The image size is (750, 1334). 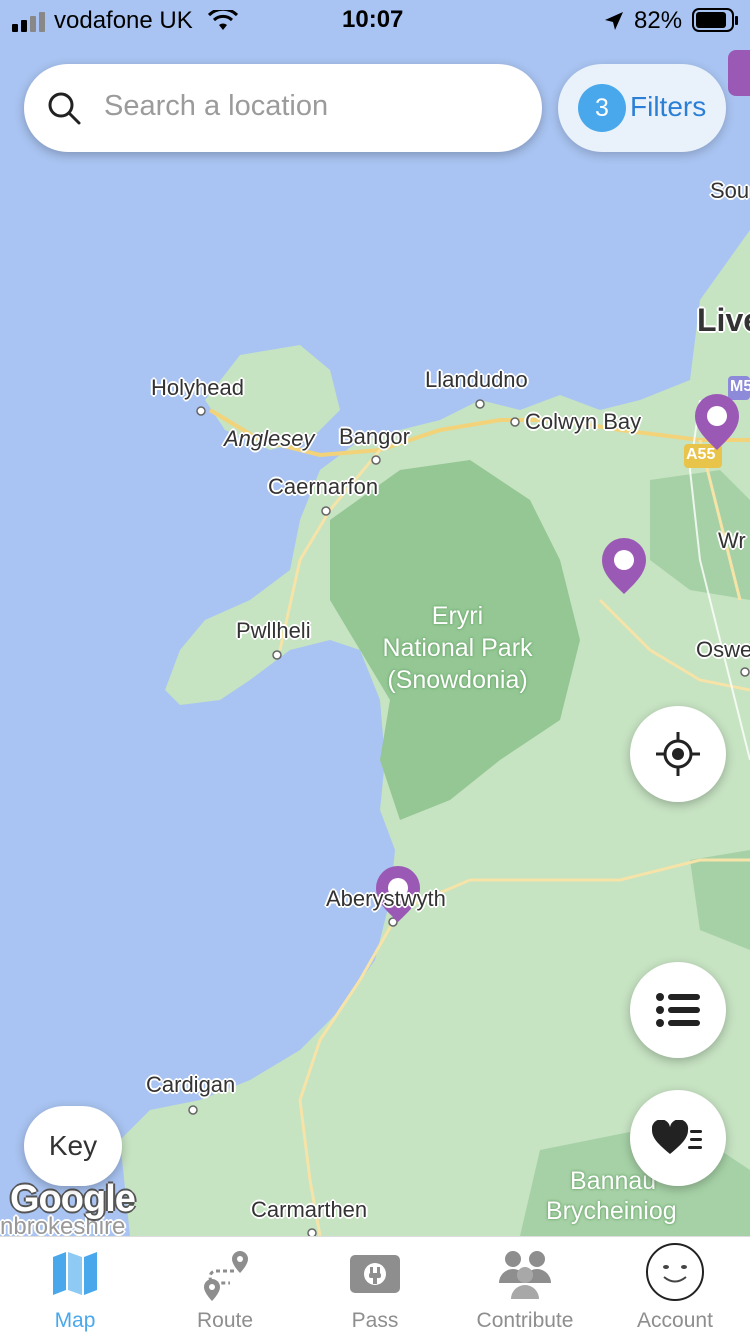 What do you see at coordinates (374, 436) in the screenshot?
I see `place-label: Bangor` at bounding box center [374, 436].